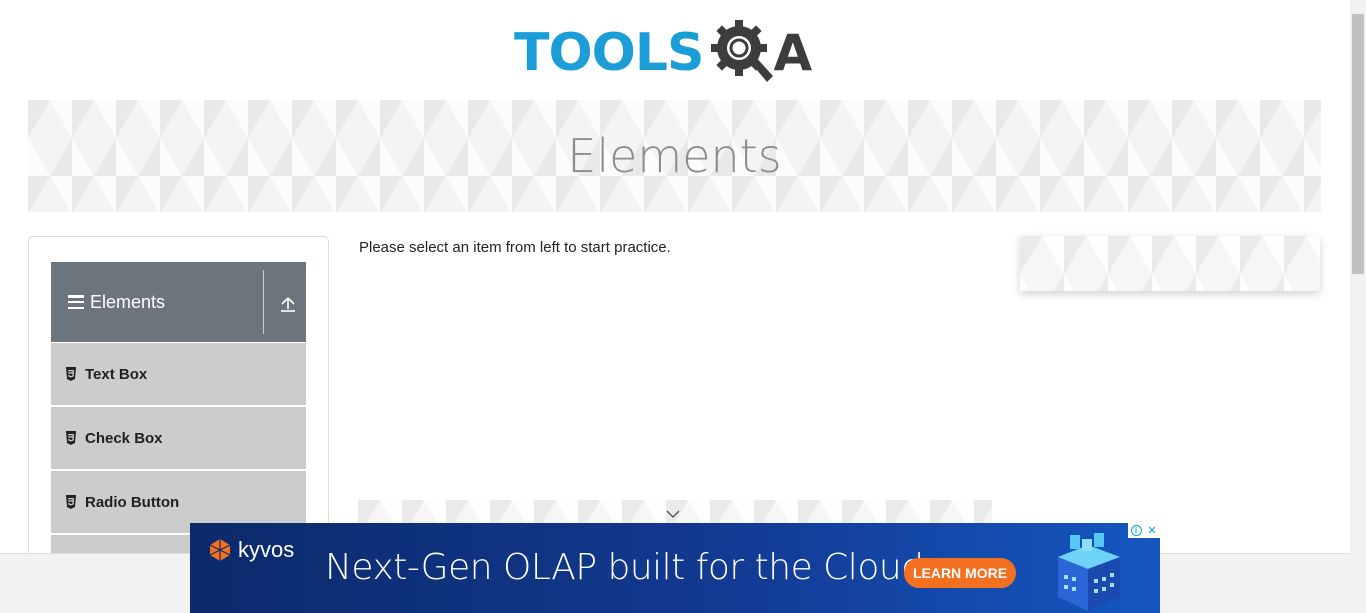 This screenshot has width=1366, height=613. I want to click on chevron-down-icon, so click(673, 514).